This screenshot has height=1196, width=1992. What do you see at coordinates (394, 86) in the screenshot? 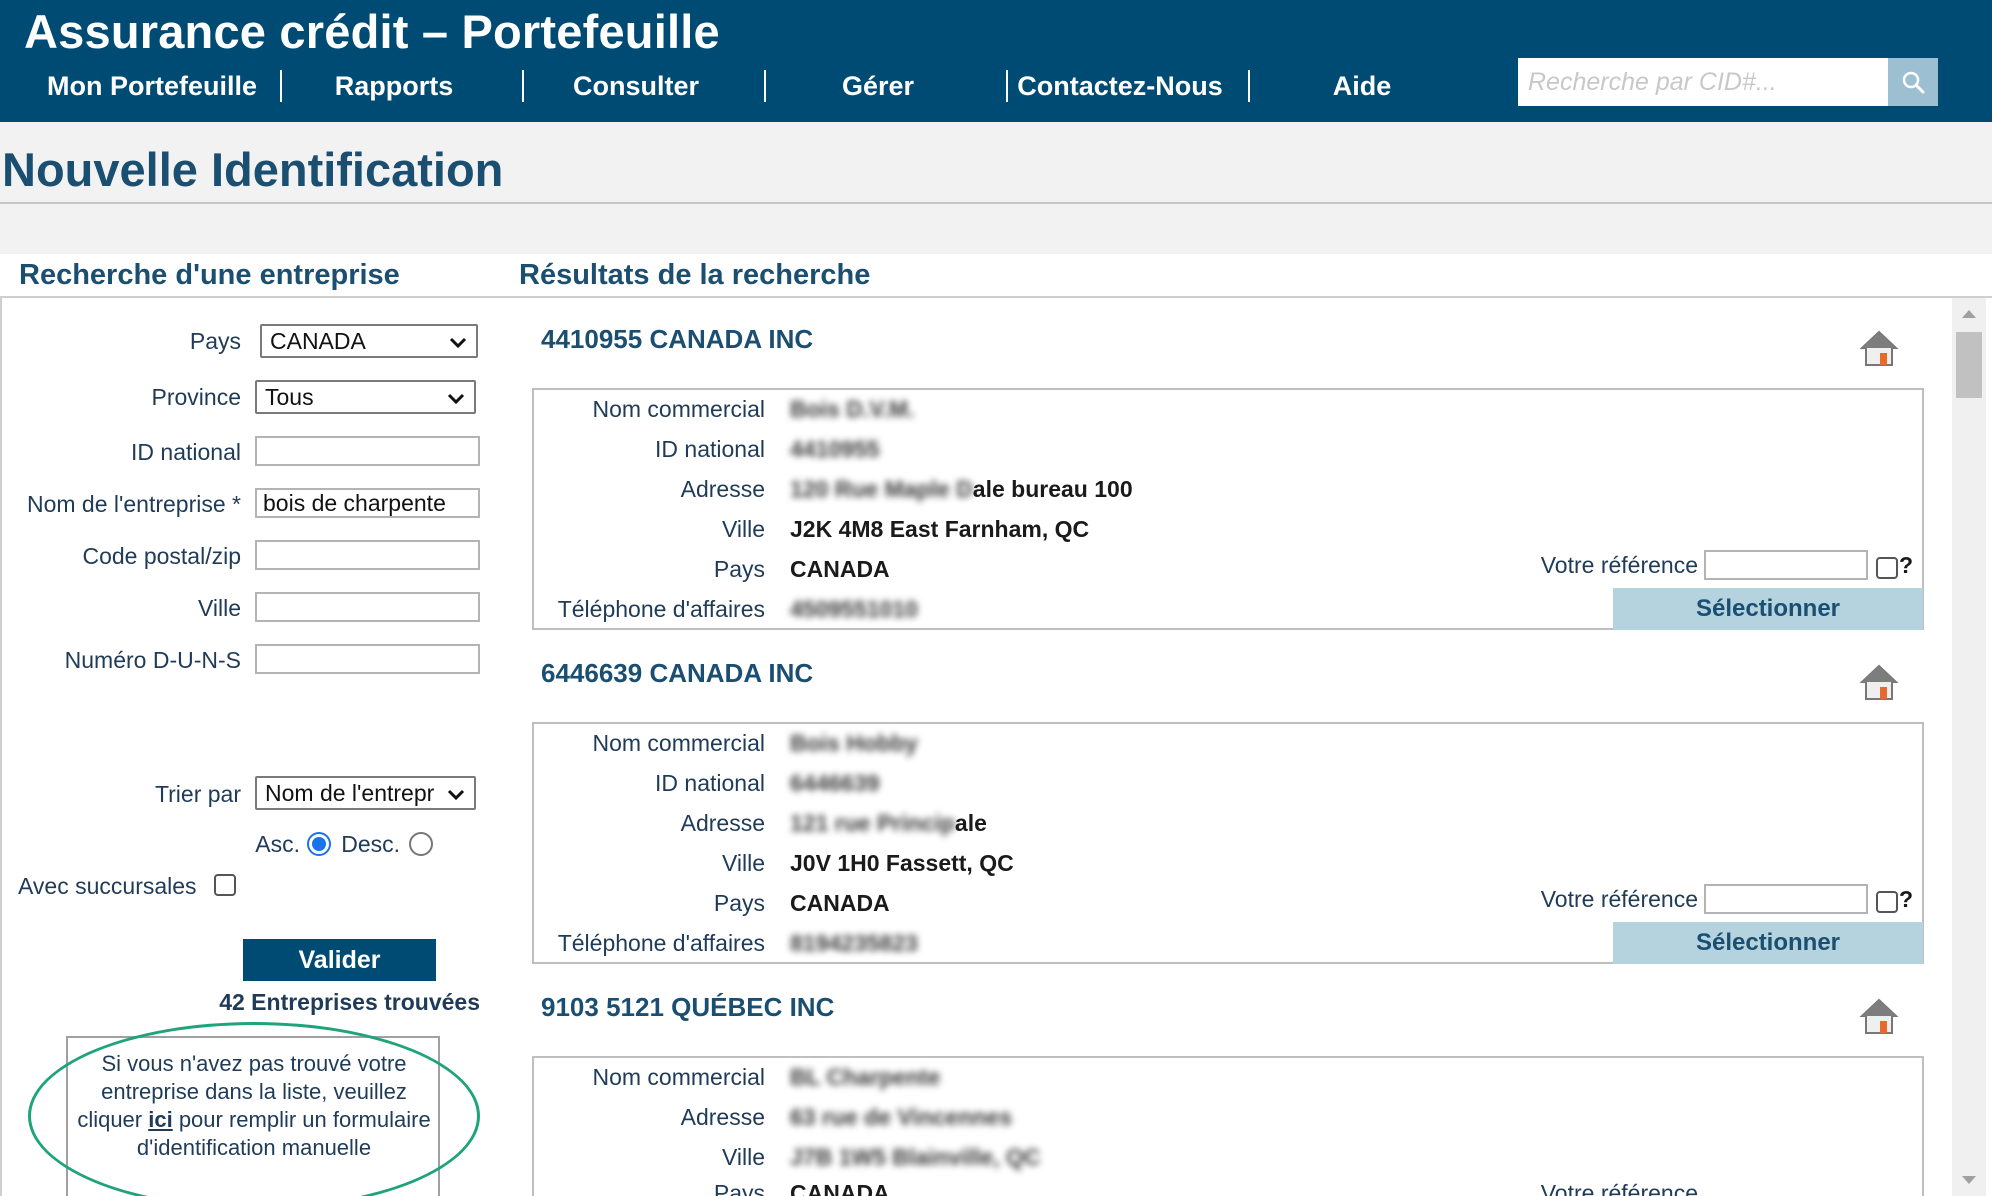
I see `nav-rapports: Rapports` at bounding box center [394, 86].